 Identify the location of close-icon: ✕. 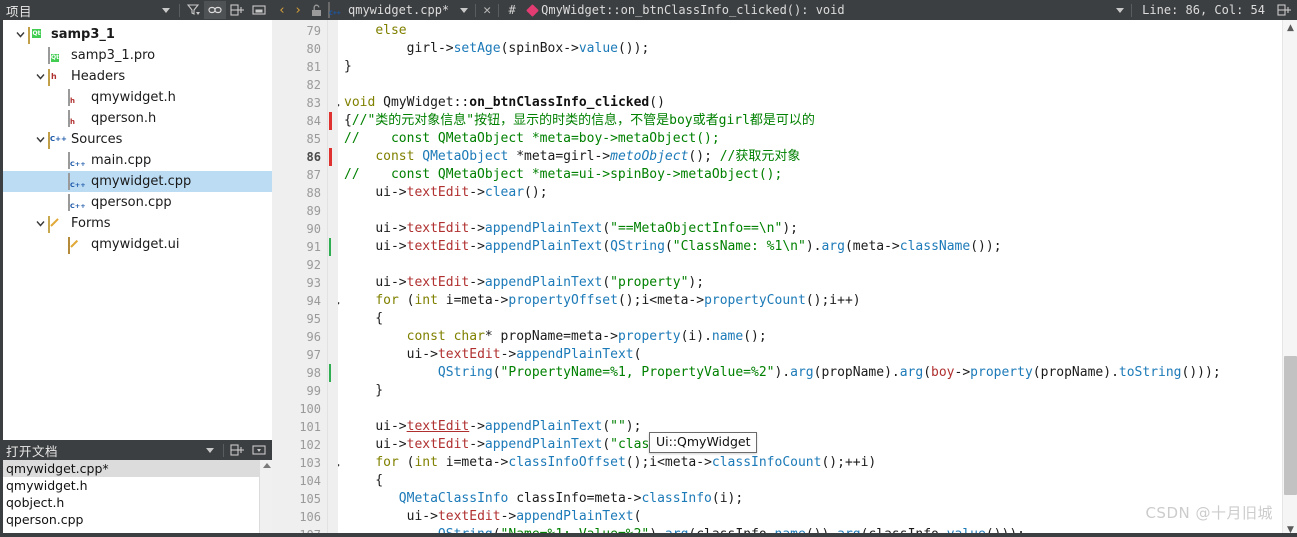
(487, 10).